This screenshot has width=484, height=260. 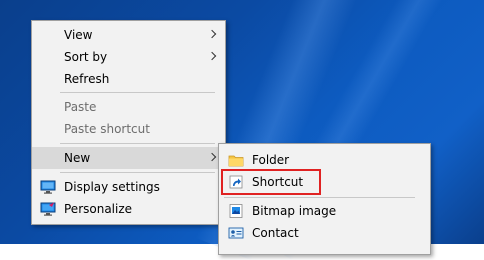 What do you see at coordinates (128, 35) in the screenshot?
I see `menu-item-view: View` at bounding box center [128, 35].